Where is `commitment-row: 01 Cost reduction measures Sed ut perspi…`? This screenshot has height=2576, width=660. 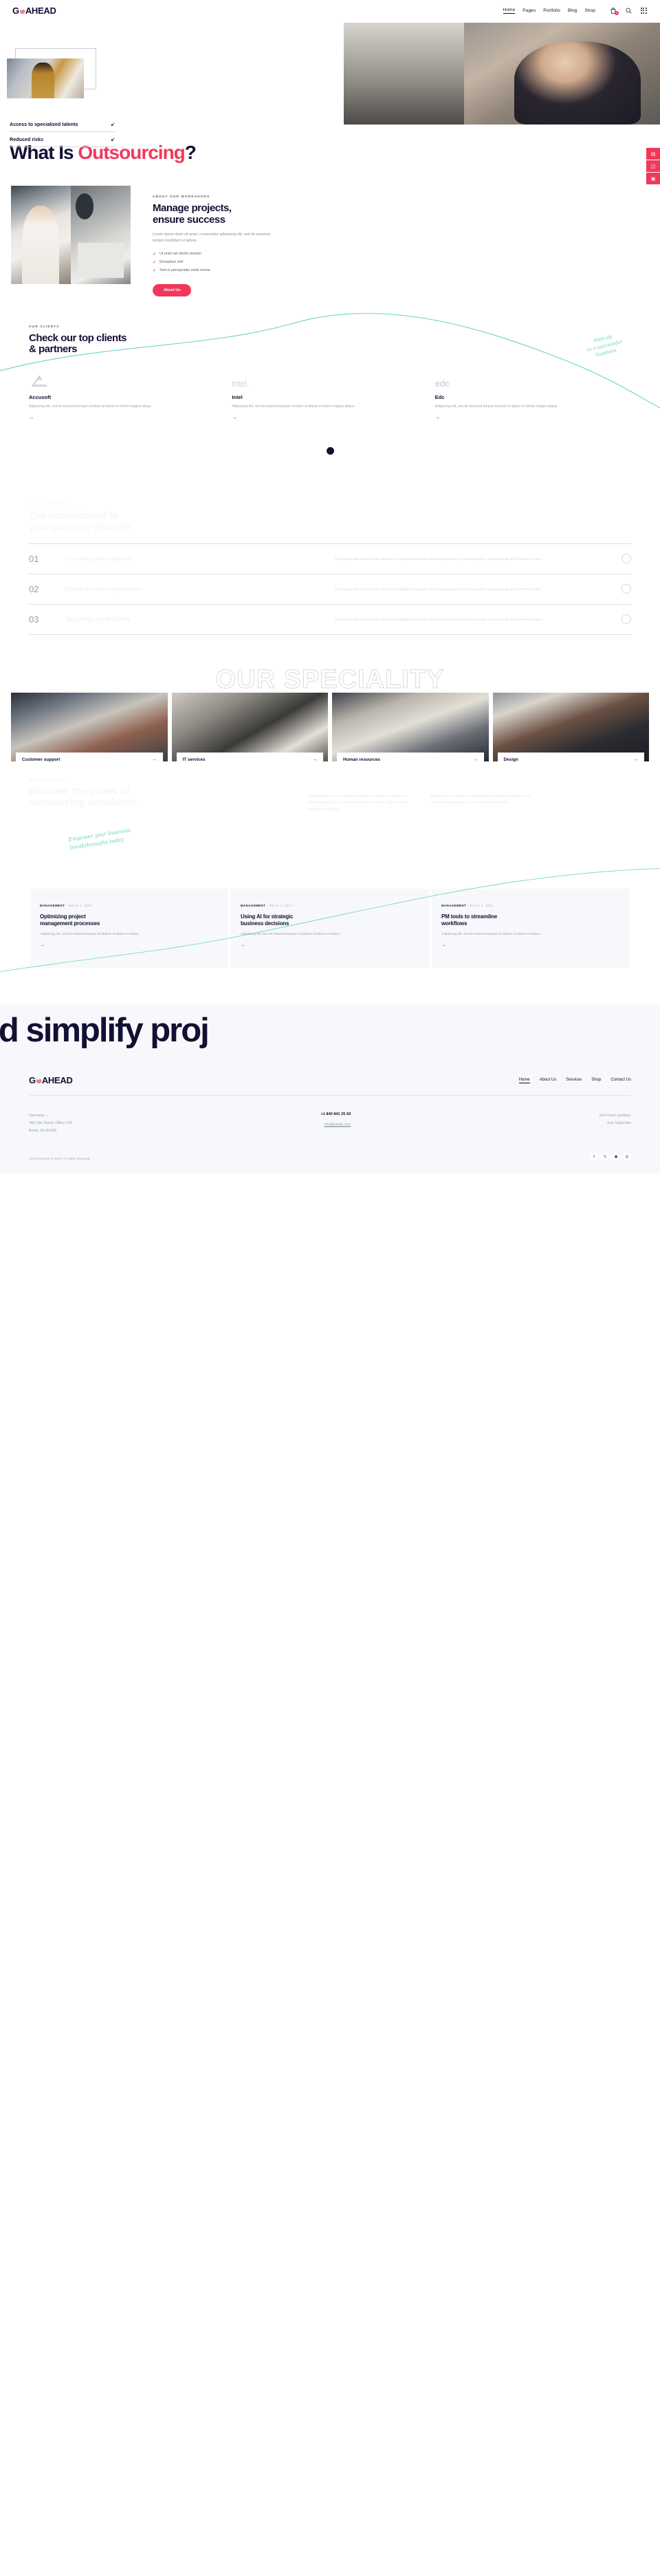
commitment-row: 01 Cost reduction measures Sed ut perspi… is located at coordinates (330, 558).